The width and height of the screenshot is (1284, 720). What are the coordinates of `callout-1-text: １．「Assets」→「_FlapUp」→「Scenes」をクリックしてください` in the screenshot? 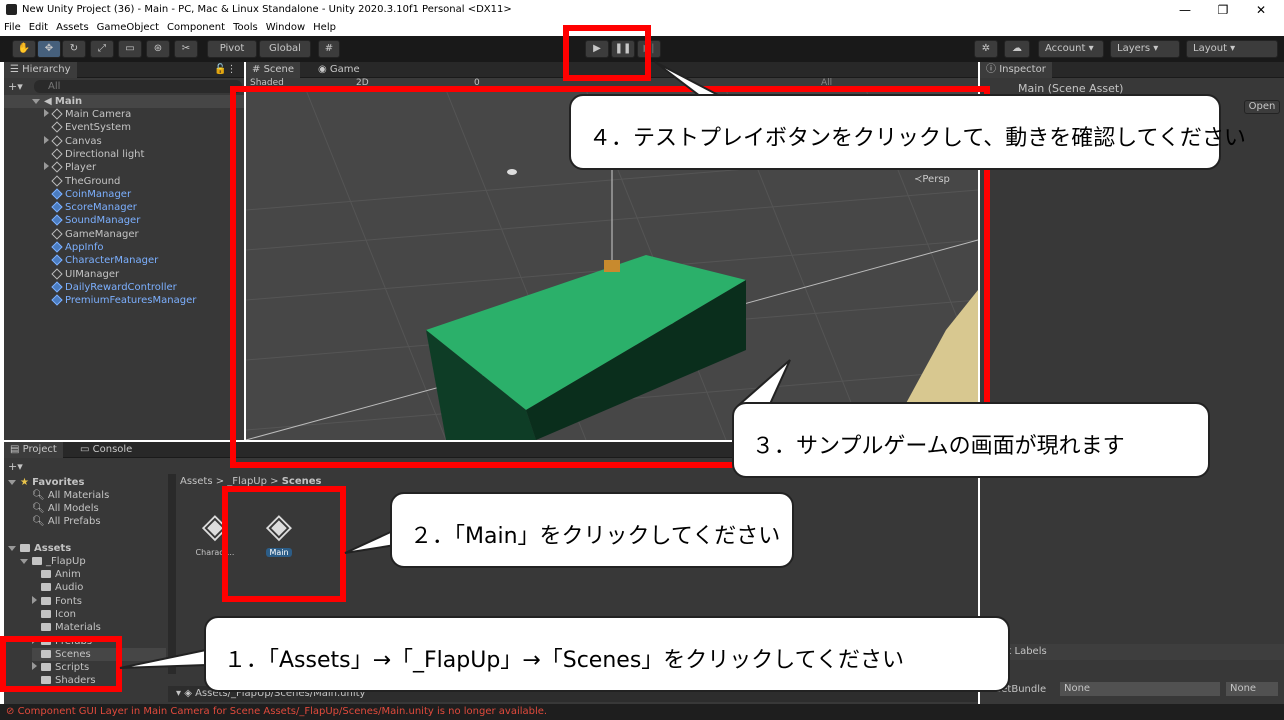 It's located at (564, 660).